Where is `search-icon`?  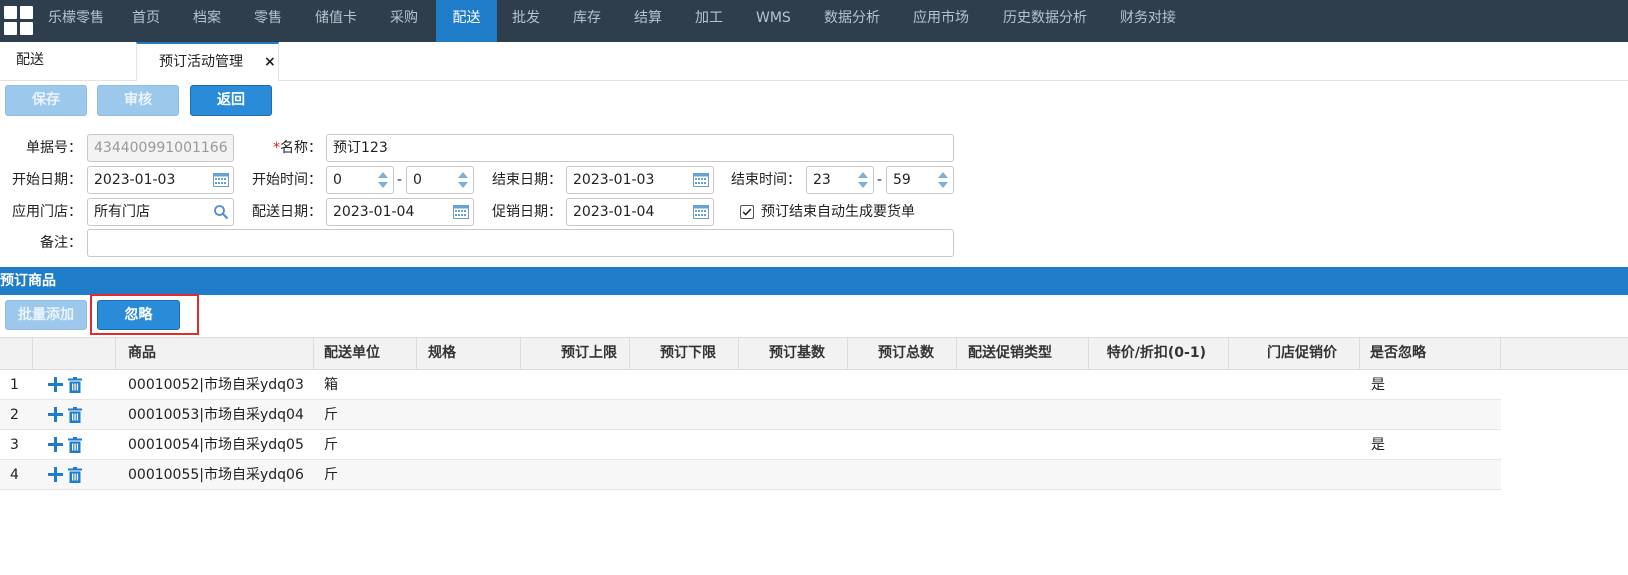
search-icon is located at coordinates (221, 212).